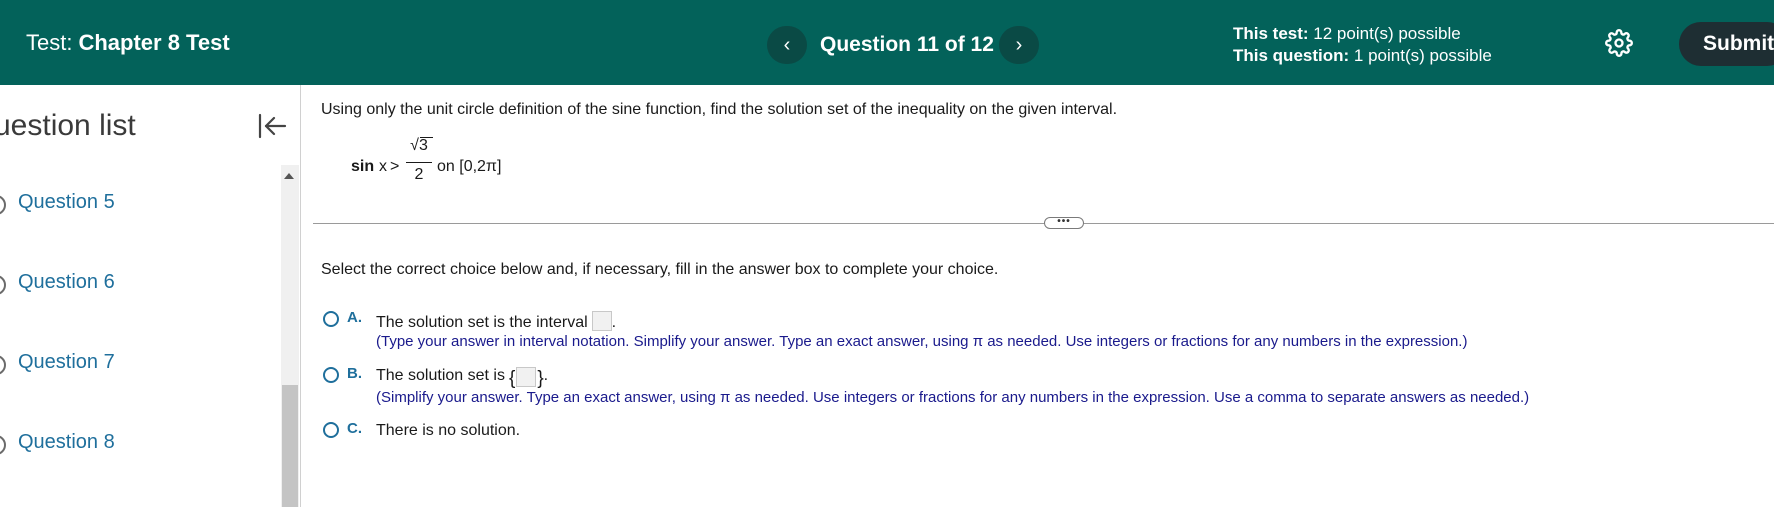 The width and height of the screenshot is (1774, 507). What do you see at coordinates (601, 321) in the screenshot?
I see `interval-answer-box` at bounding box center [601, 321].